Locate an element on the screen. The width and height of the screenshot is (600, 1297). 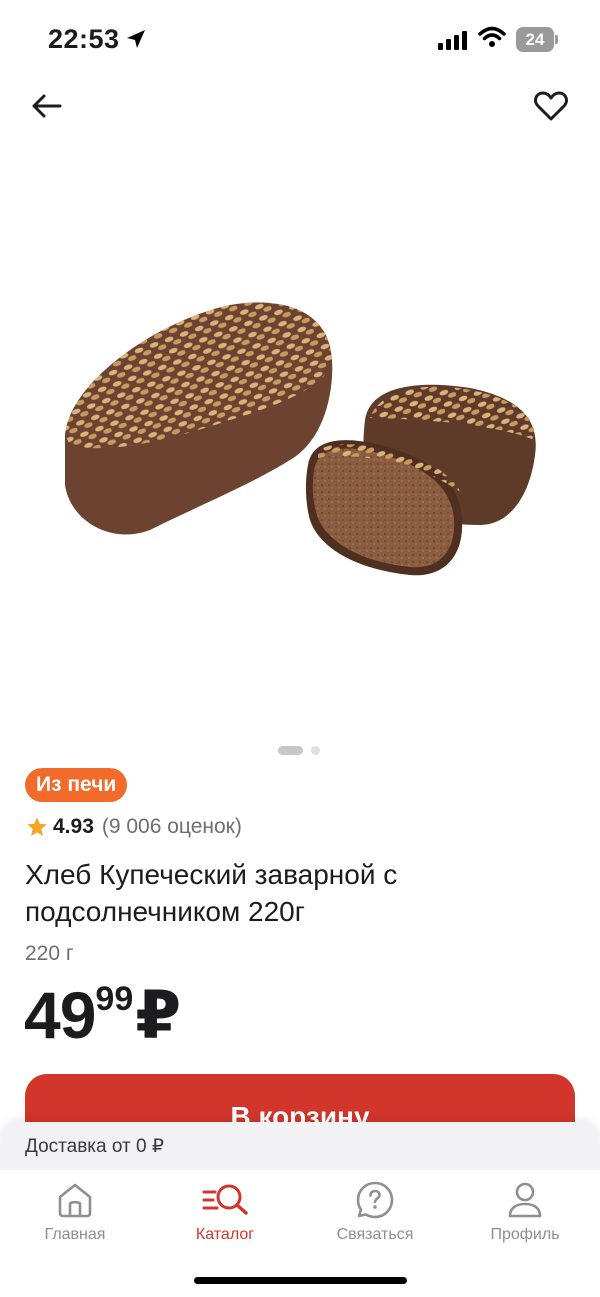
battery-cap is located at coordinates (556, 39).